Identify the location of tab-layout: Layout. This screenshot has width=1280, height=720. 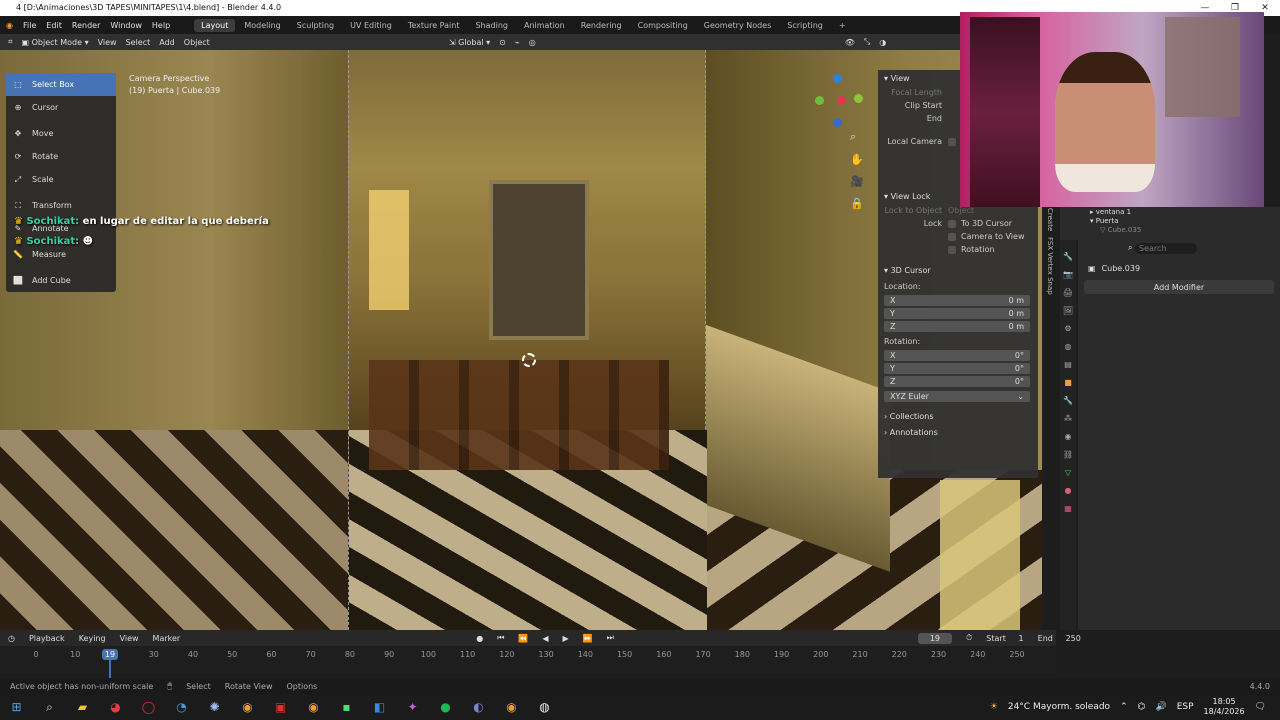
(215, 25).